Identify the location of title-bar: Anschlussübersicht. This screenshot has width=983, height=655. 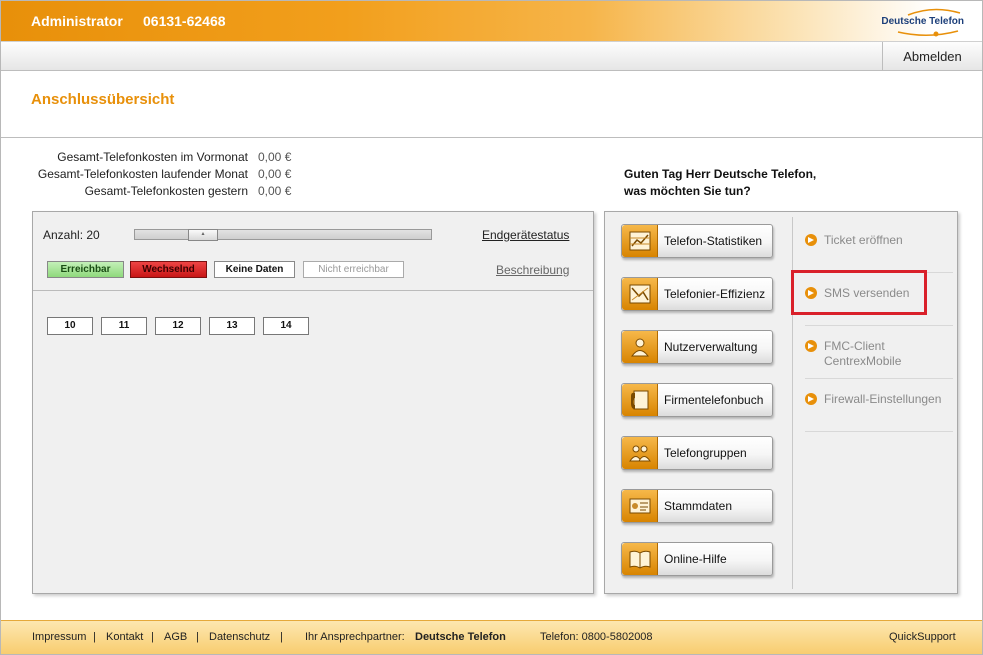
(491, 105).